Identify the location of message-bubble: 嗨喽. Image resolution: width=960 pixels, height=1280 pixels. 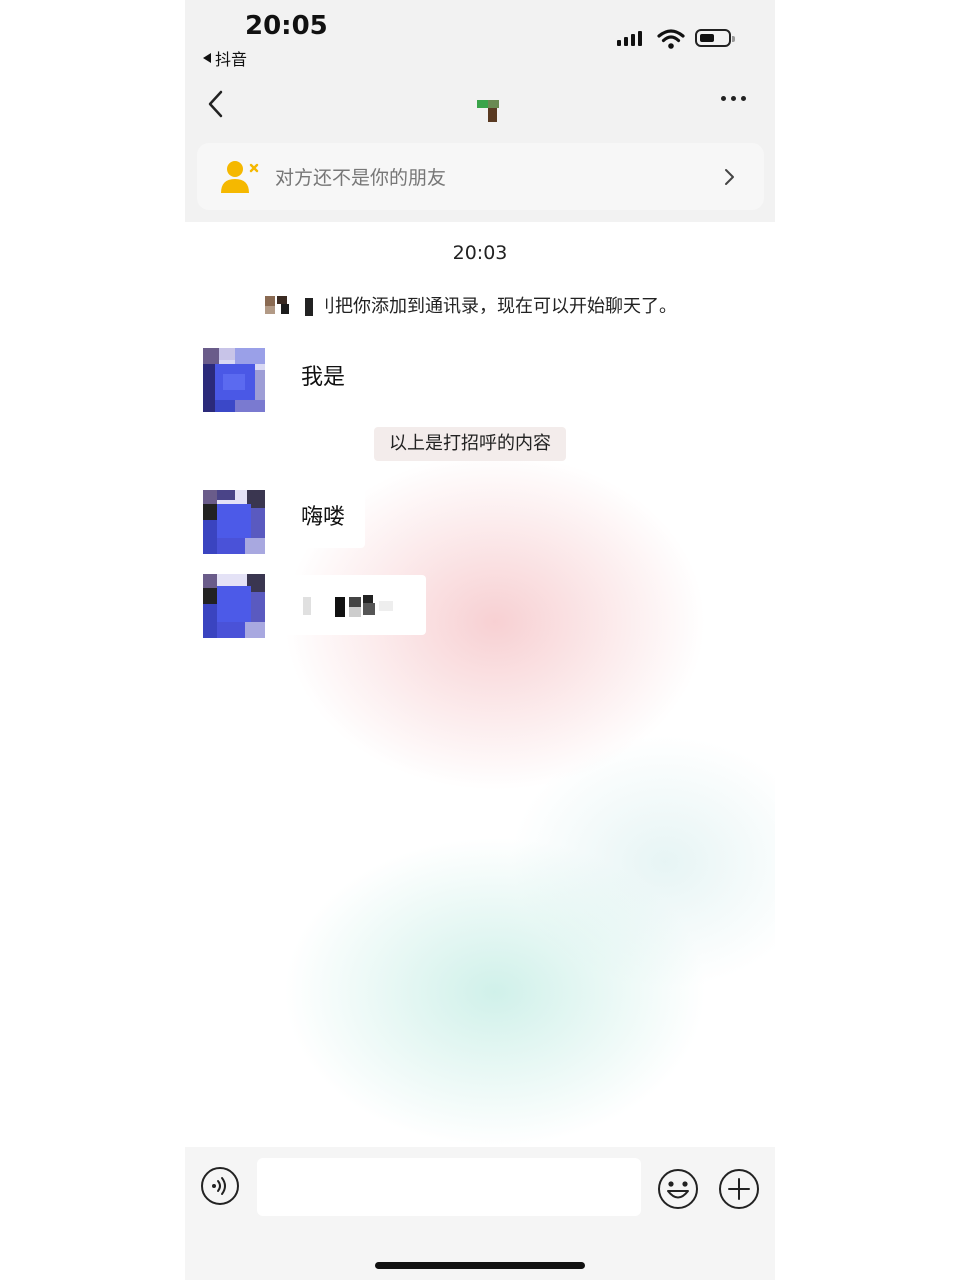
(323, 518).